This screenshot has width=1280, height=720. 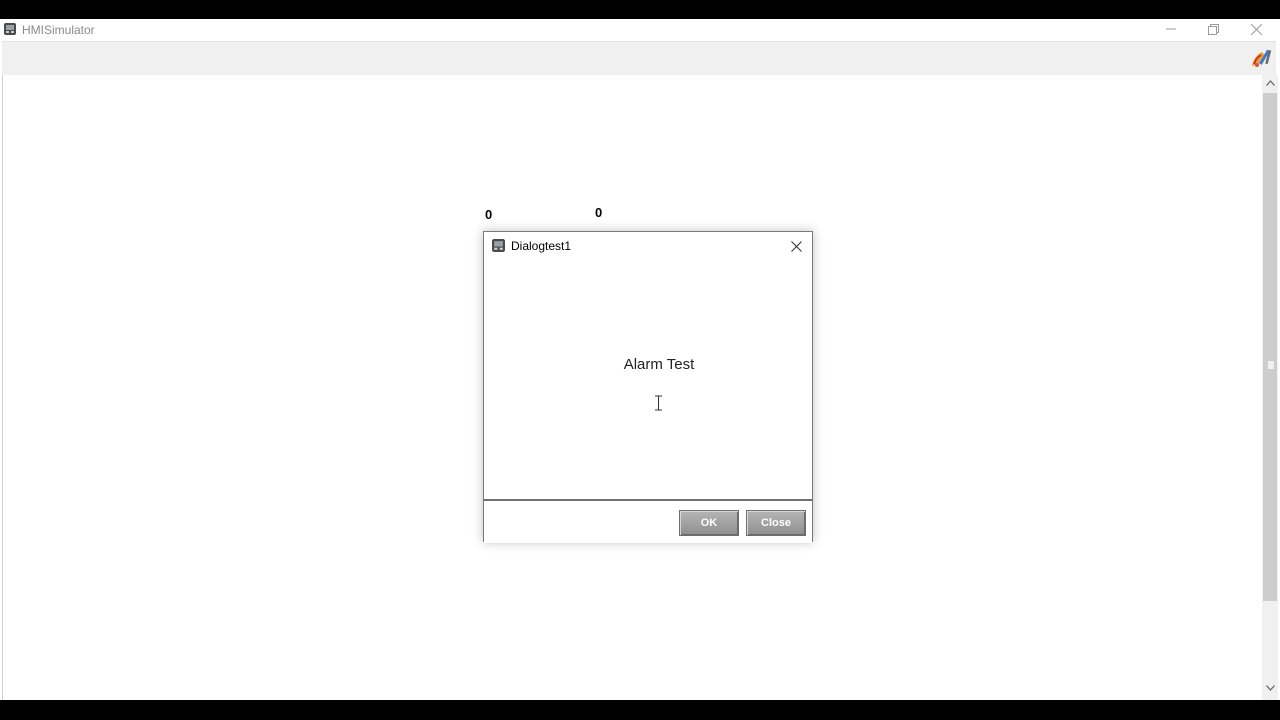 I want to click on value-label-1: 0, so click(x=489, y=214).